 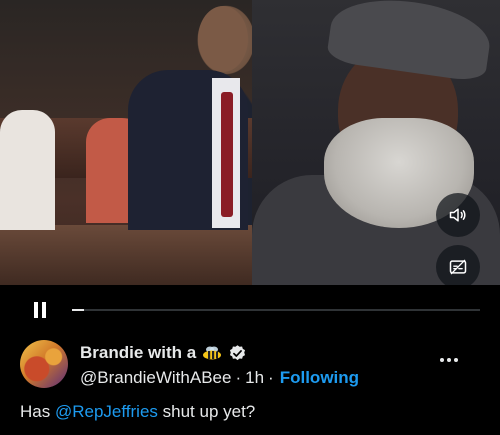 What do you see at coordinates (254, 377) in the screenshot?
I see `timestamp: 1h` at bounding box center [254, 377].